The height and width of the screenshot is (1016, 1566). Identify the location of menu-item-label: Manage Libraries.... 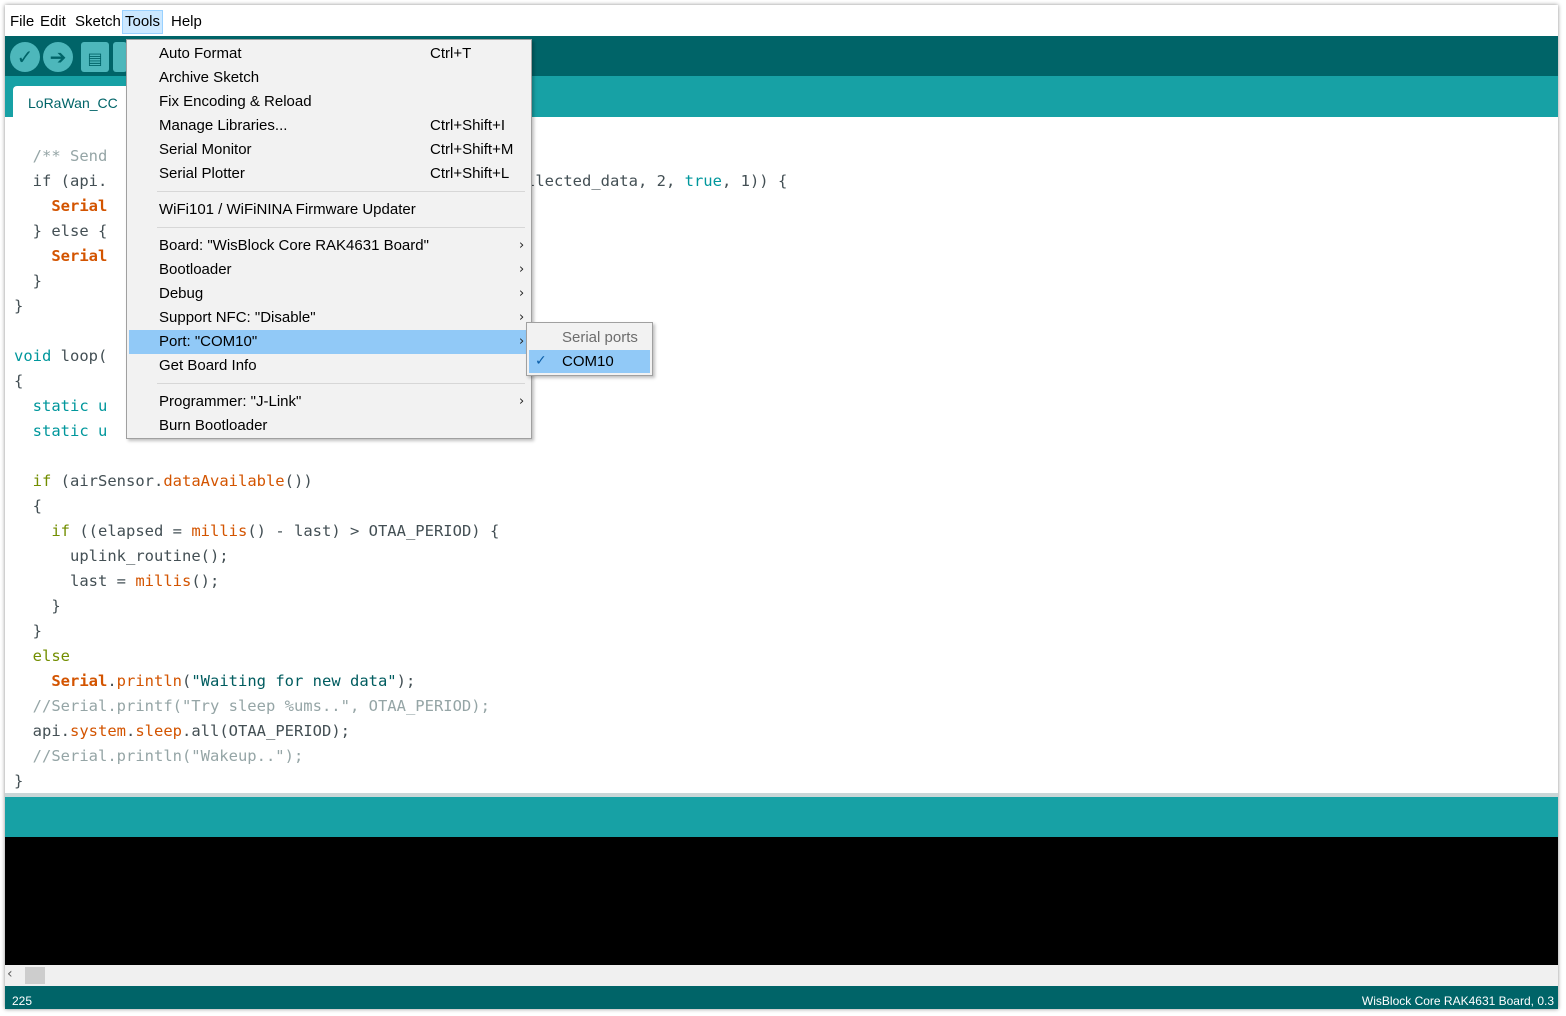
(223, 125).